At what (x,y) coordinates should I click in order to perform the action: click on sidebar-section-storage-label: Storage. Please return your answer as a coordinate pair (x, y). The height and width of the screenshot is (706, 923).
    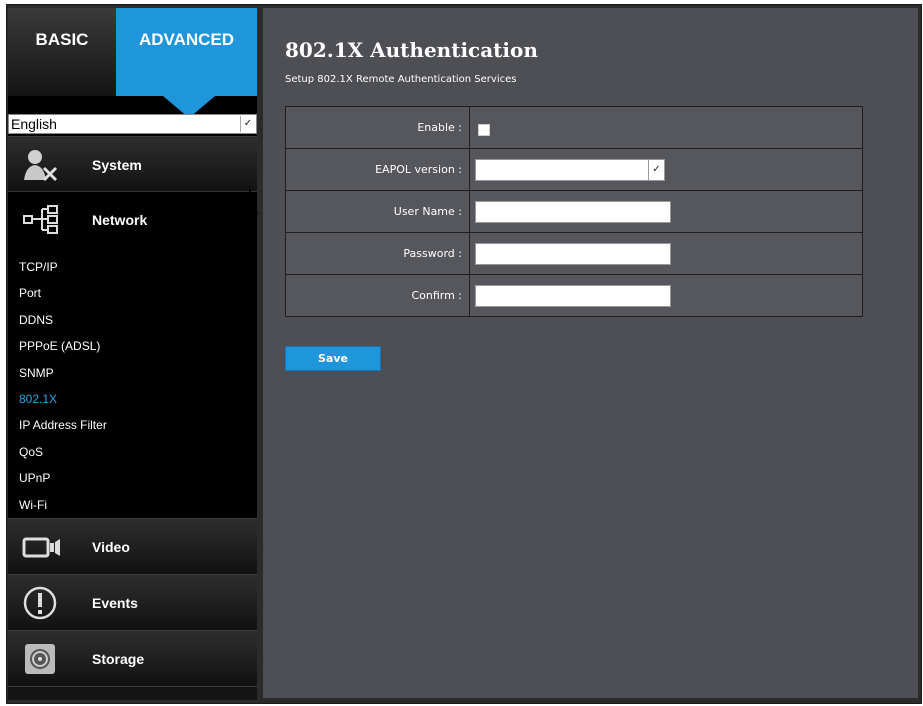
    Looking at the image, I should click on (118, 658).